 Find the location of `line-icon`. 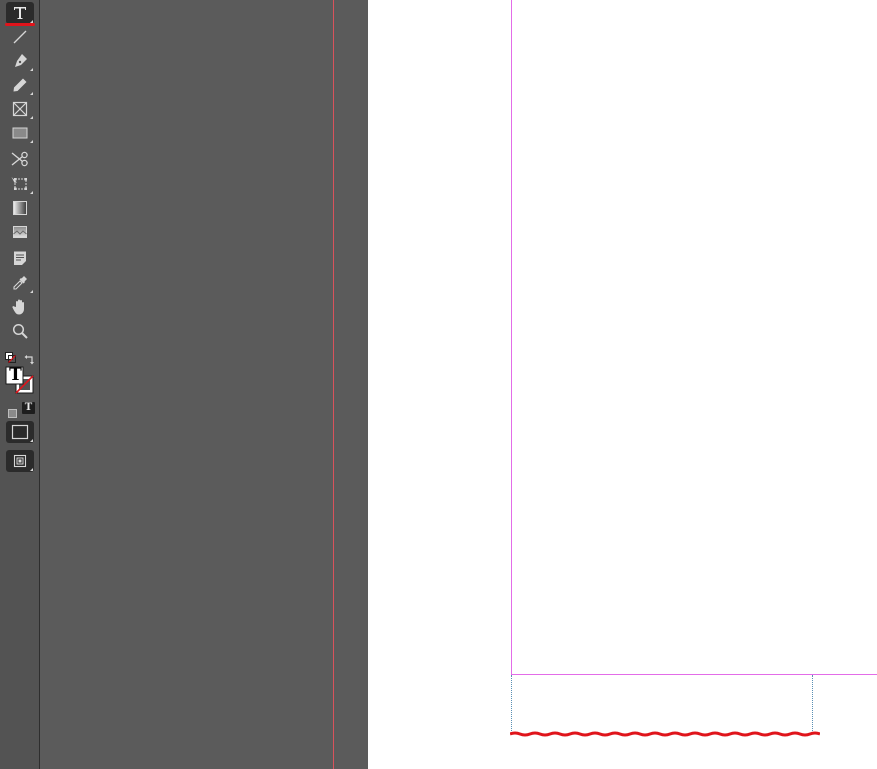

line-icon is located at coordinates (20, 37).